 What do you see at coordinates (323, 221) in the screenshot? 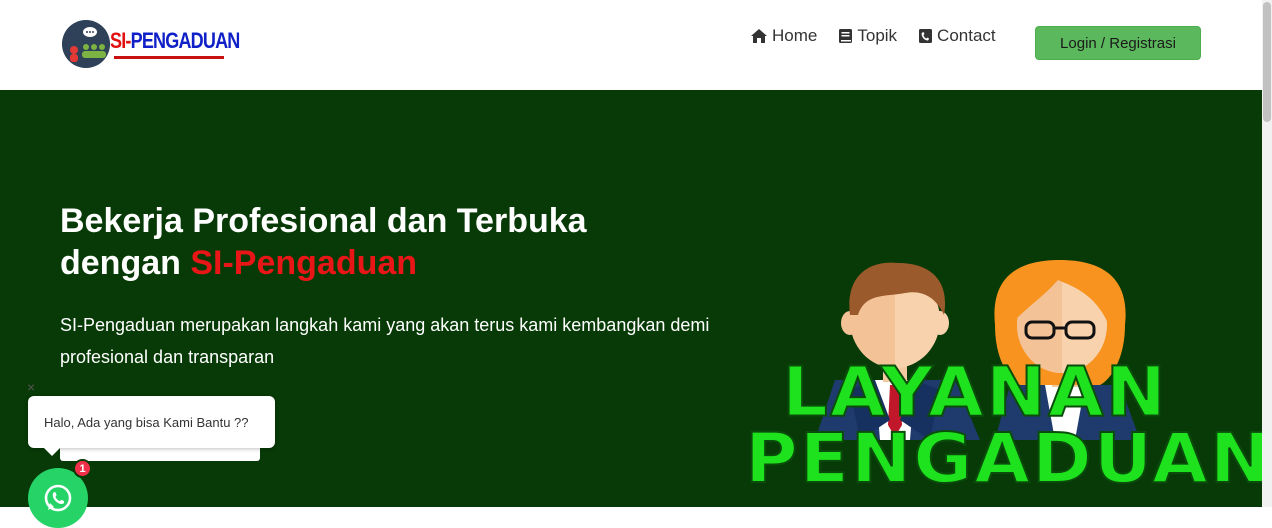
I see `hero-title-line1: Bekerja Profesional dan Terbuka` at bounding box center [323, 221].